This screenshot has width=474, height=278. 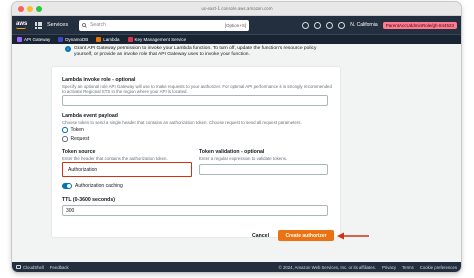 What do you see at coordinates (65, 130) in the screenshot?
I see `radio-token-indicator` at bounding box center [65, 130].